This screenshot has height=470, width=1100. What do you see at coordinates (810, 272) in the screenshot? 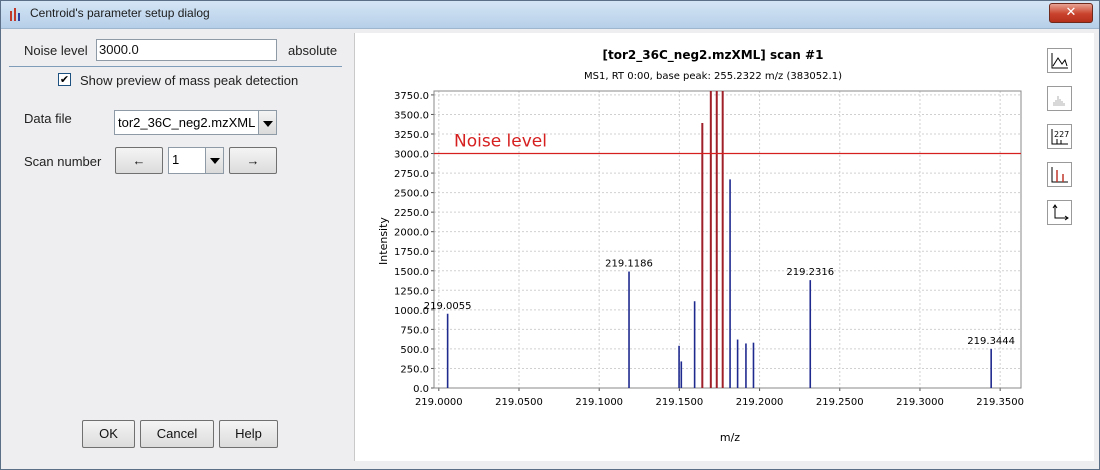
I see `peak-label: 219.2316` at bounding box center [810, 272].